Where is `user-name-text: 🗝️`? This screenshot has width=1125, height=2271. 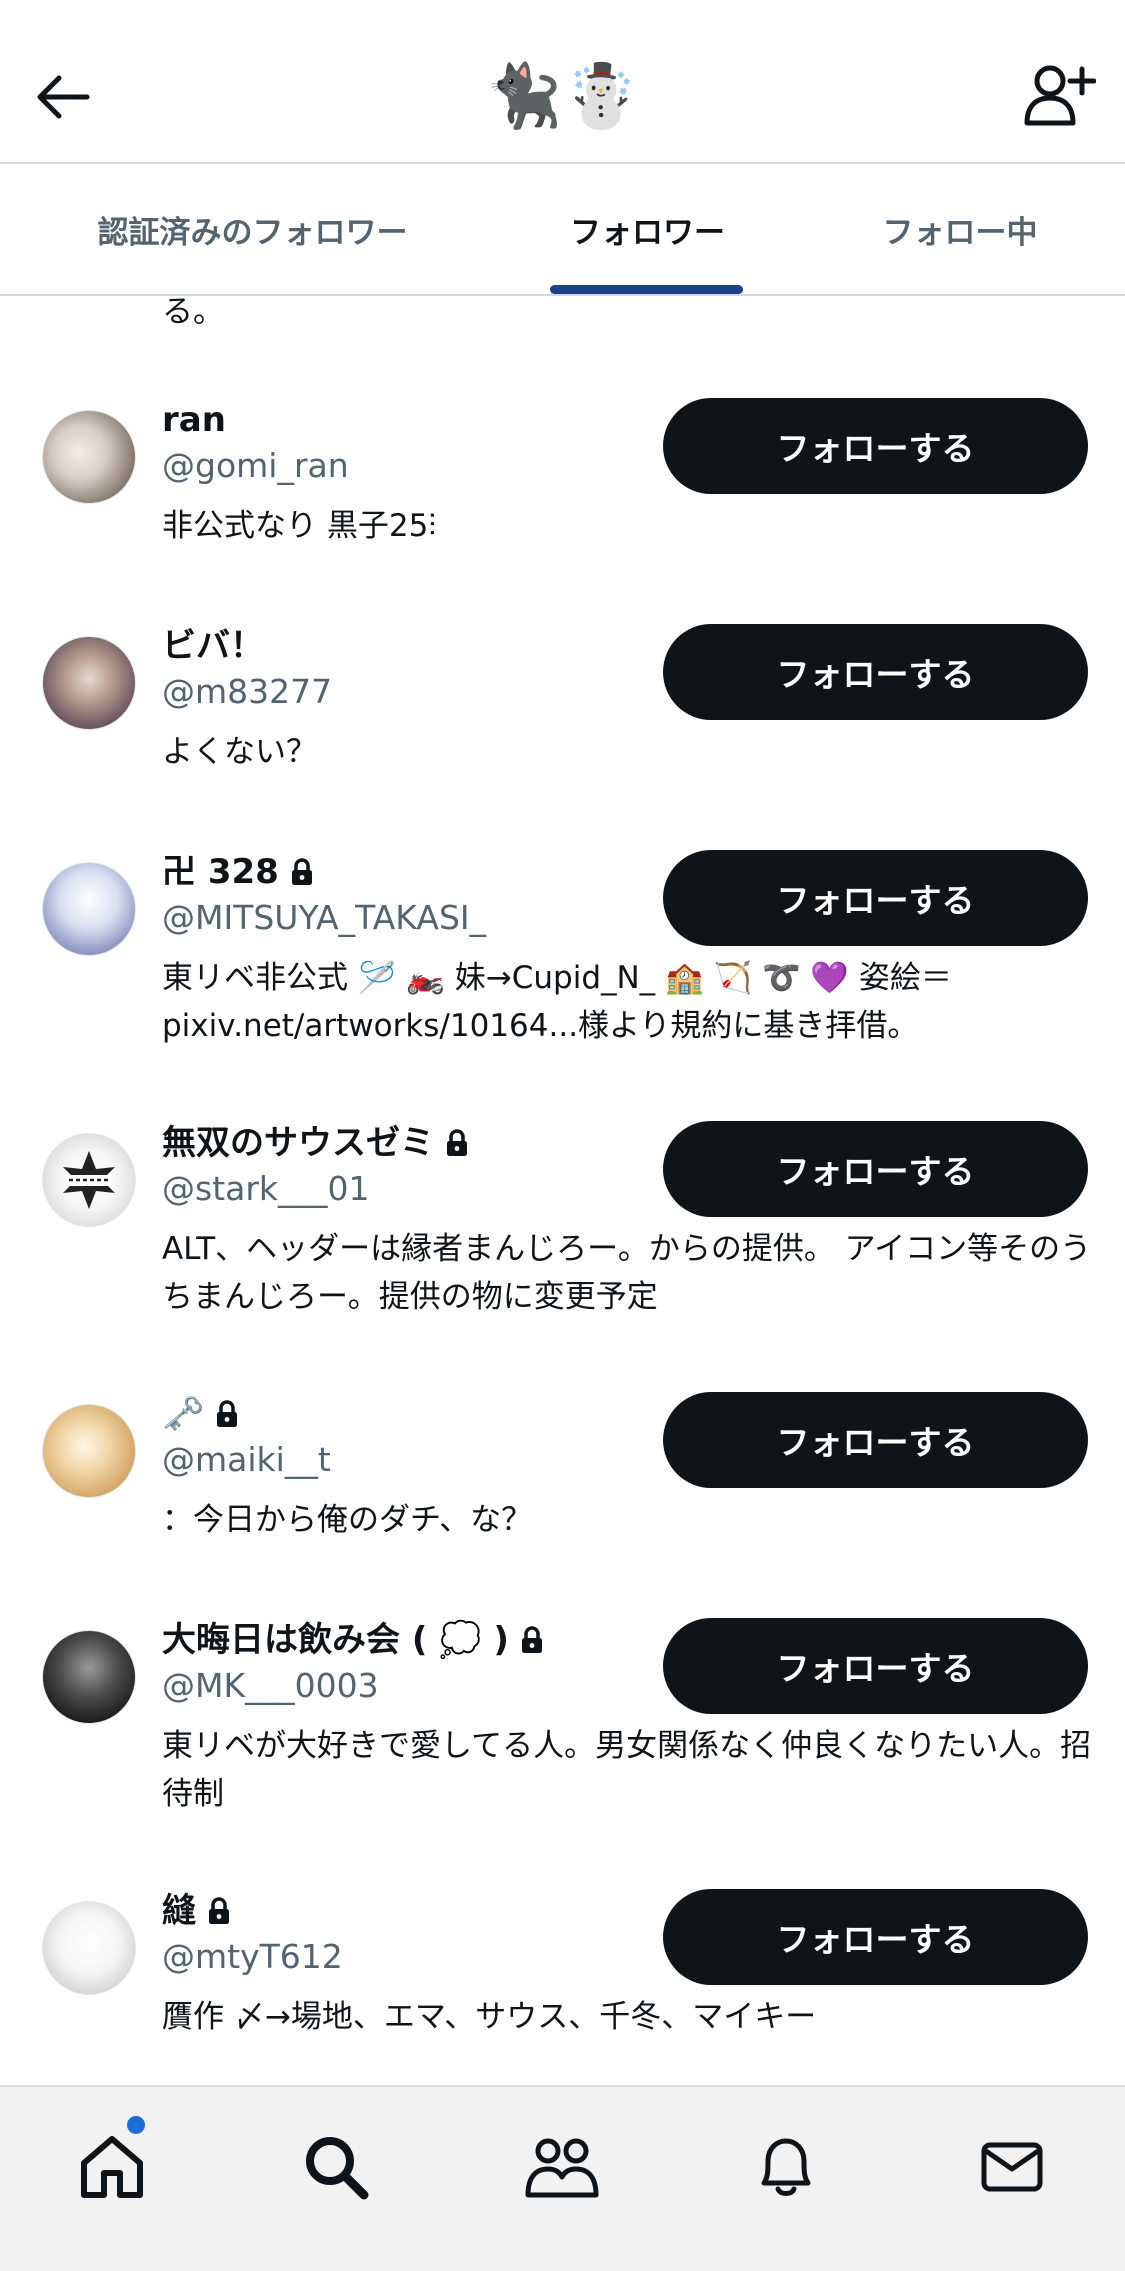 user-name-text: 🗝️ is located at coordinates (183, 1414).